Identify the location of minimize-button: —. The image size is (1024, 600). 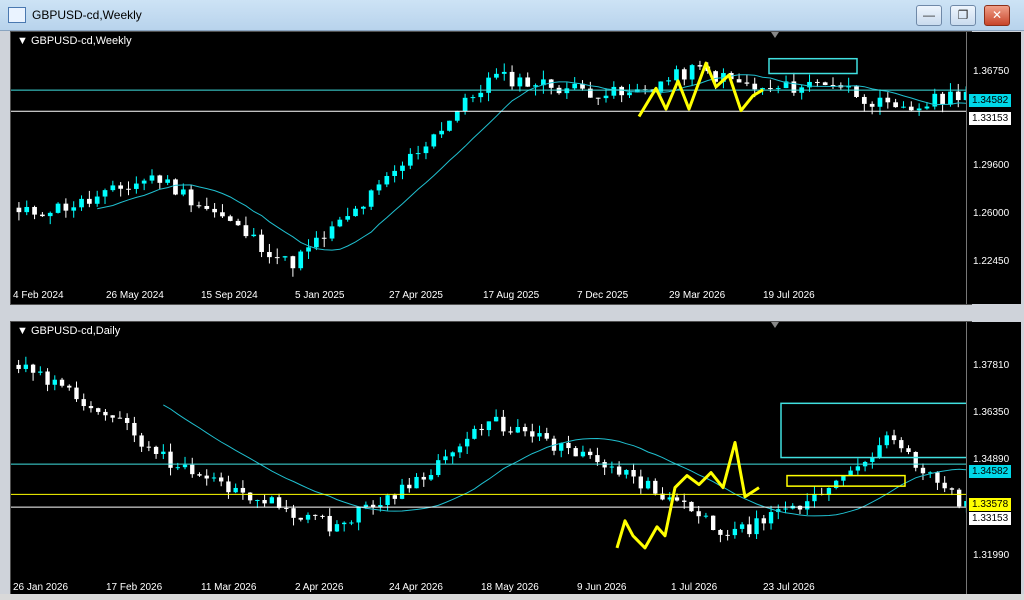
(929, 15).